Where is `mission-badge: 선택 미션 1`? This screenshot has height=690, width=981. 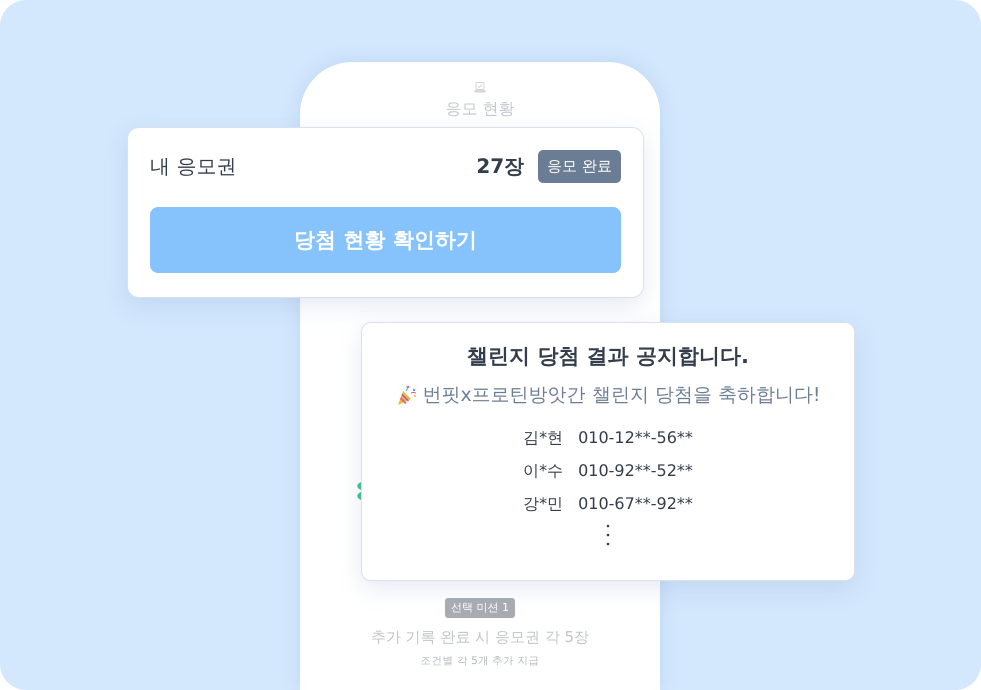
mission-badge: 선택 미션 1 is located at coordinates (480, 608).